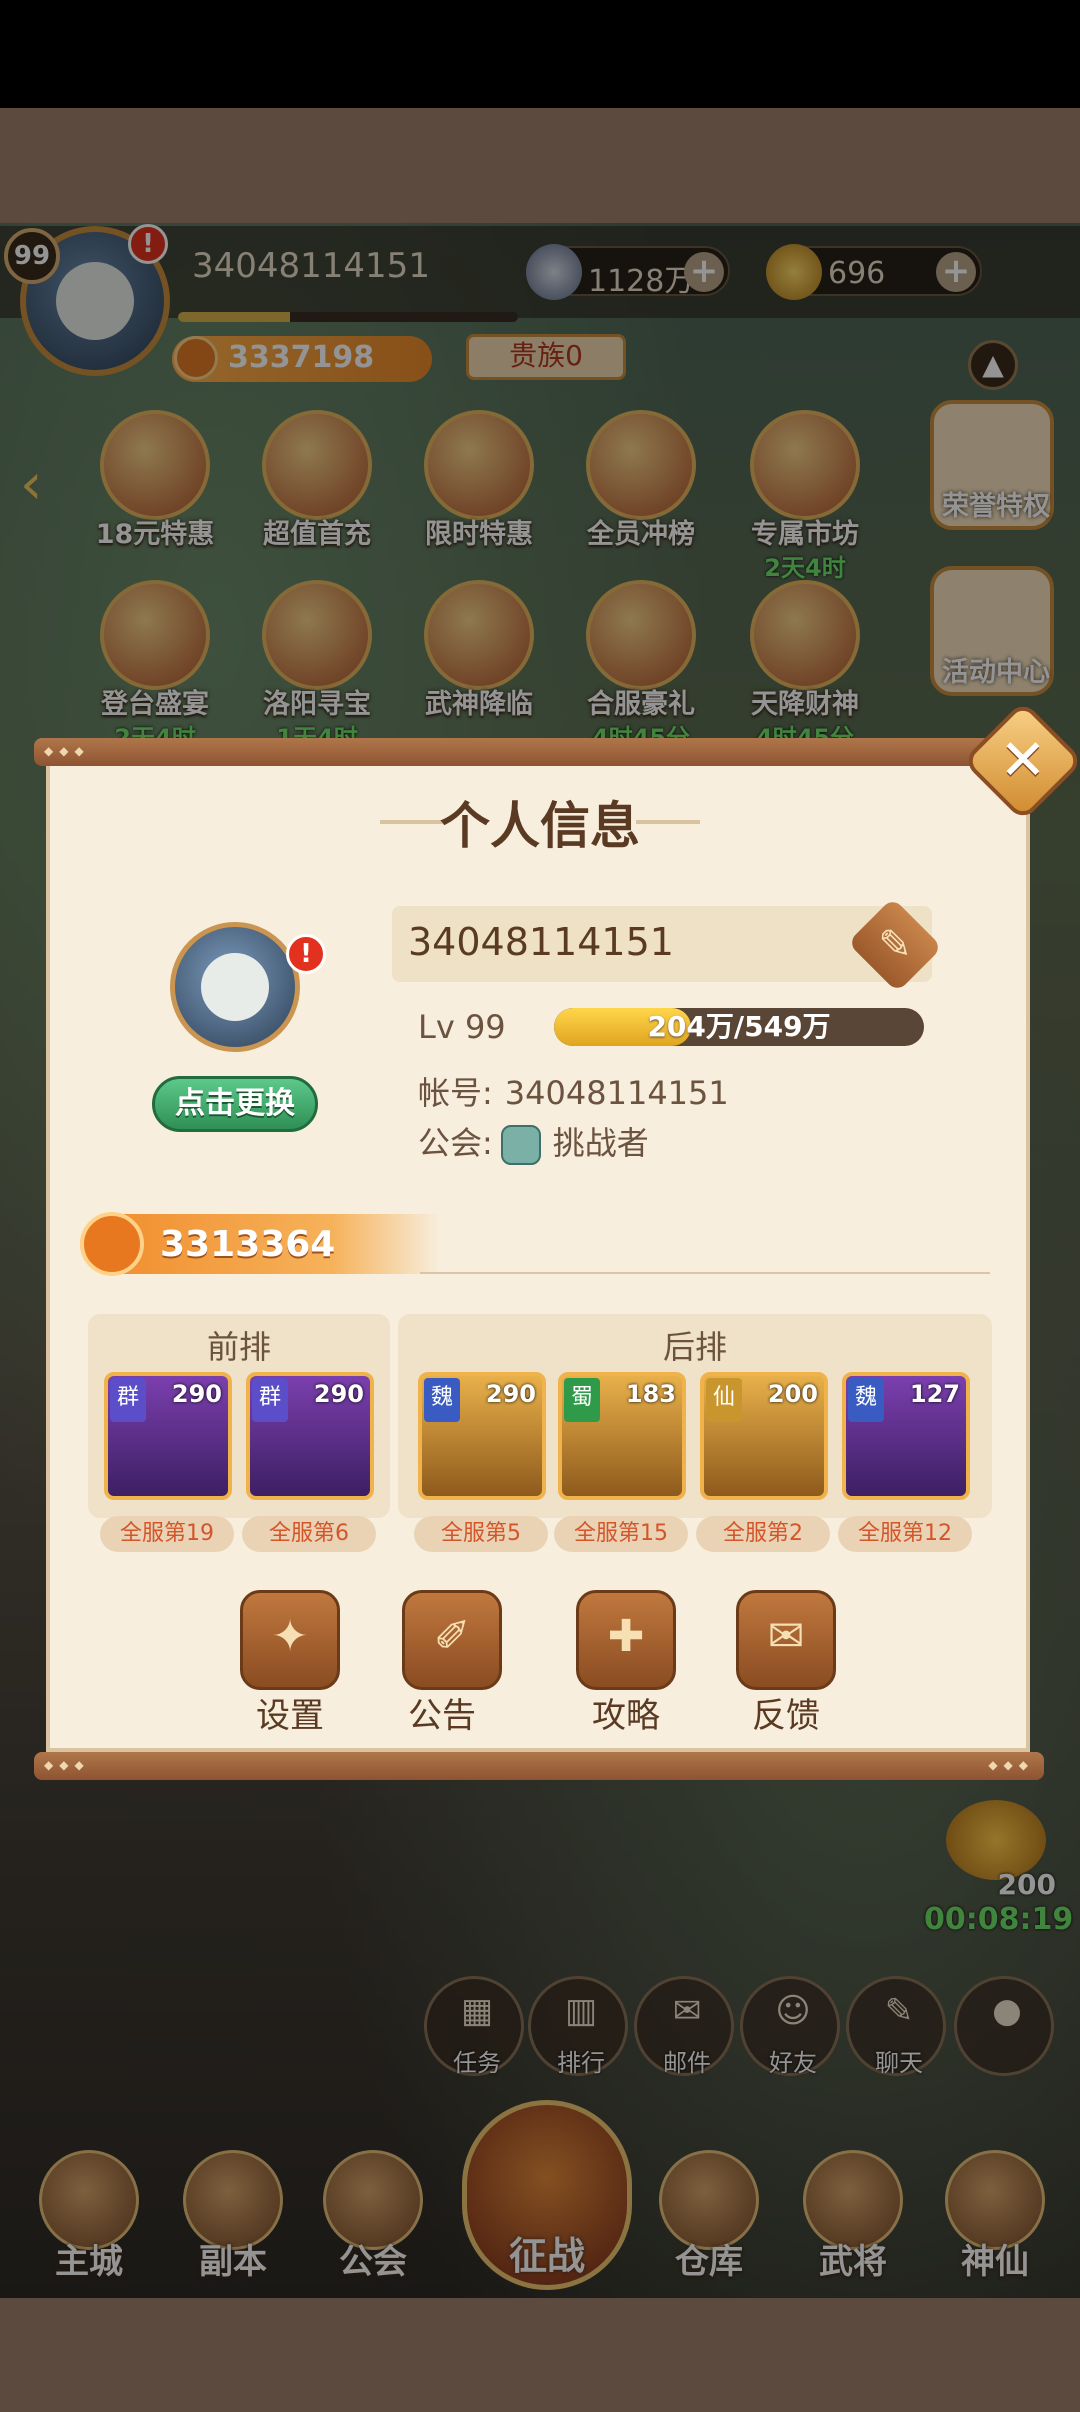  What do you see at coordinates (540, 2355) in the screenshot?
I see `letterbox-bottom` at bounding box center [540, 2355].